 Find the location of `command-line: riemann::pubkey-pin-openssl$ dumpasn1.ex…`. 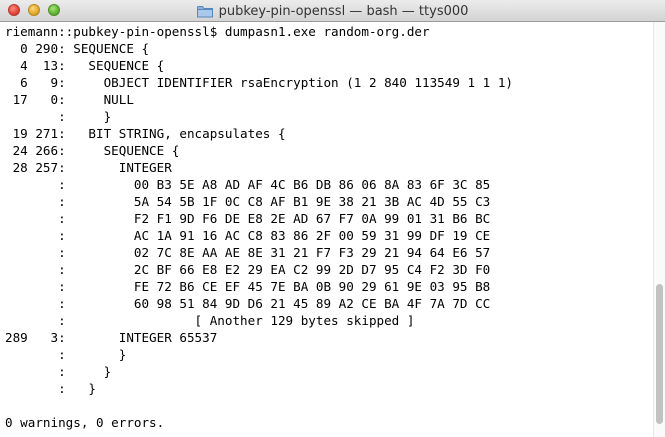

command-line: riemann::pubkey-pin-openssl$ dumpasn1.ex… is located at coordinates (217, 31).